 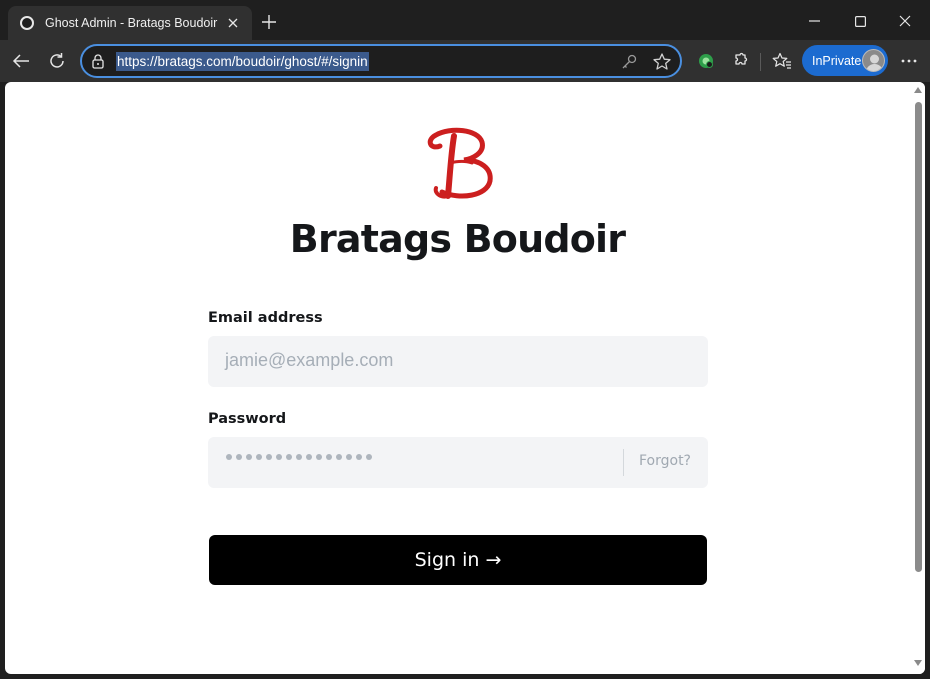 What do you see at coordinates (860, 21) in the screenshot?
I see `maximize-button` at bounding box center [860, 21].